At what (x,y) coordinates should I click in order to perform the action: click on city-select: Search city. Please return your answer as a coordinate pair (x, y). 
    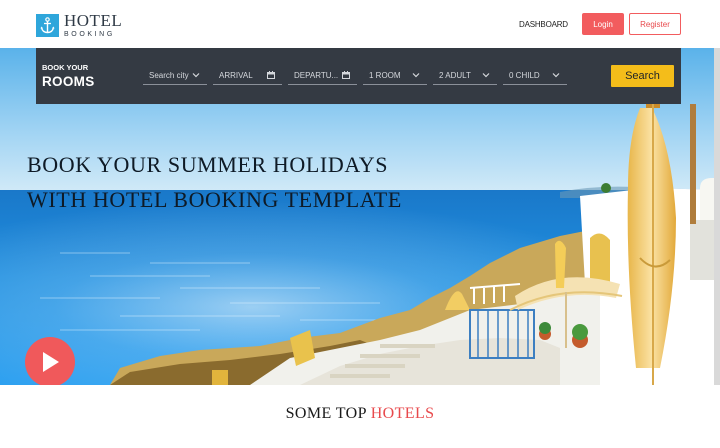
    Looking at the image, I should click on (175, 76).